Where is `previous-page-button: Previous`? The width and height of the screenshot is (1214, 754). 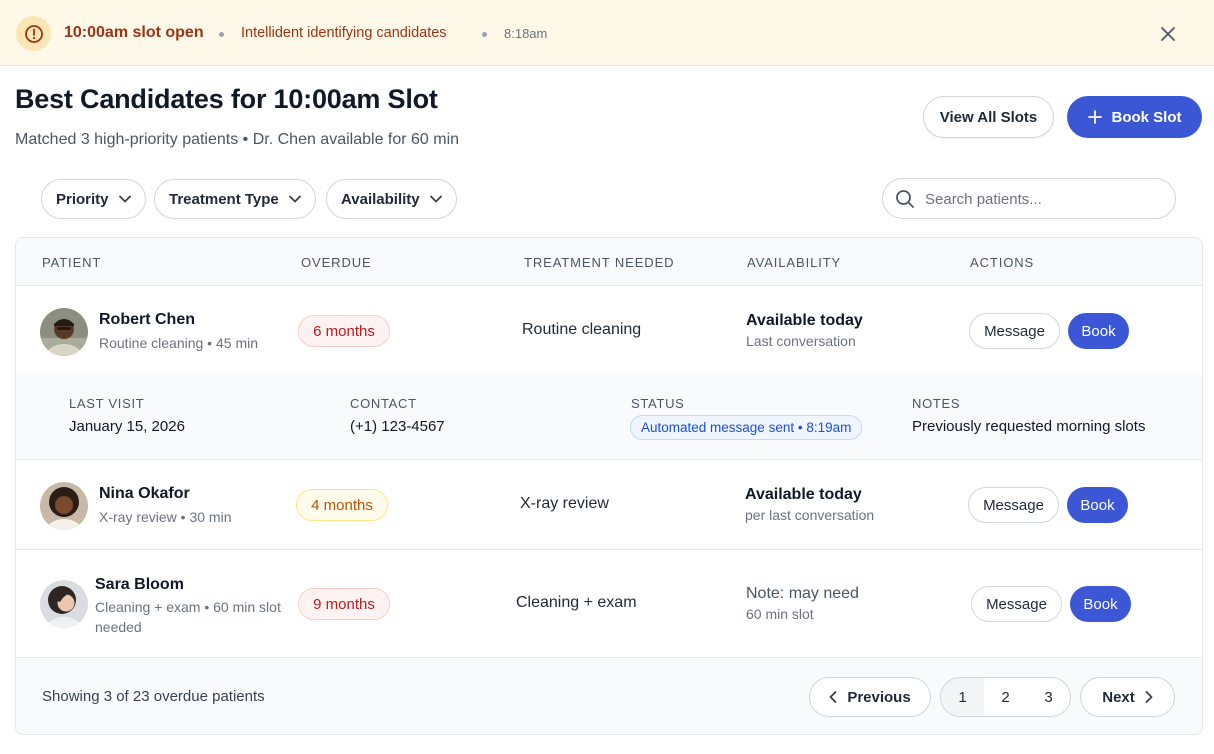
previous-page-button: Previous is located at coordinates (870, 697).